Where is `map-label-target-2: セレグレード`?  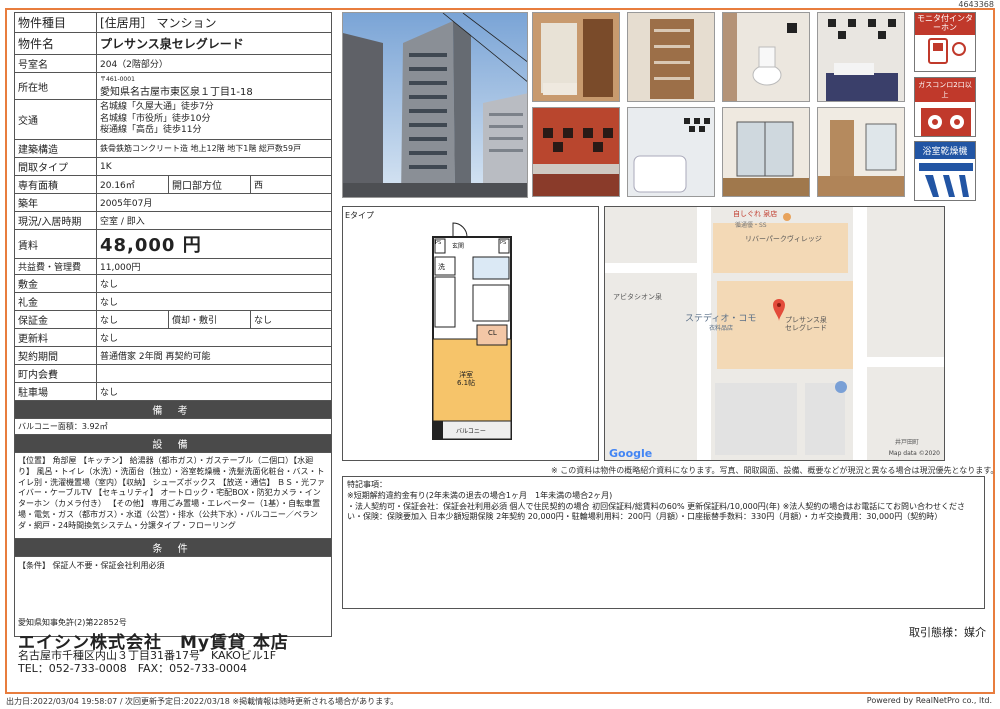
map-label-target-2: セレグレード is located at coordinates (806, 327).